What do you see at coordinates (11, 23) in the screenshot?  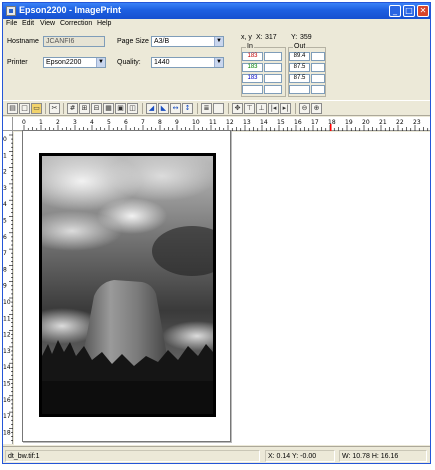 I see `menu-file: File` at bounding box center [11, 23].